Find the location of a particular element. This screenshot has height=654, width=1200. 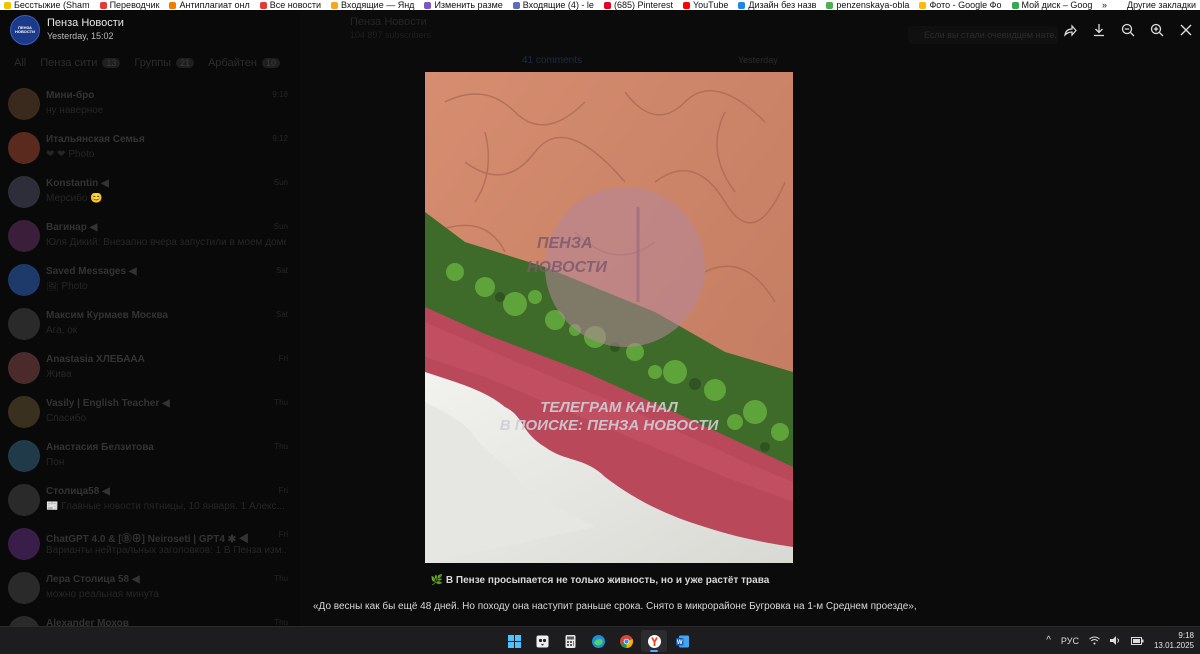

bookmark-item: Входящие (4) - le is located at coordinates (551, 5).